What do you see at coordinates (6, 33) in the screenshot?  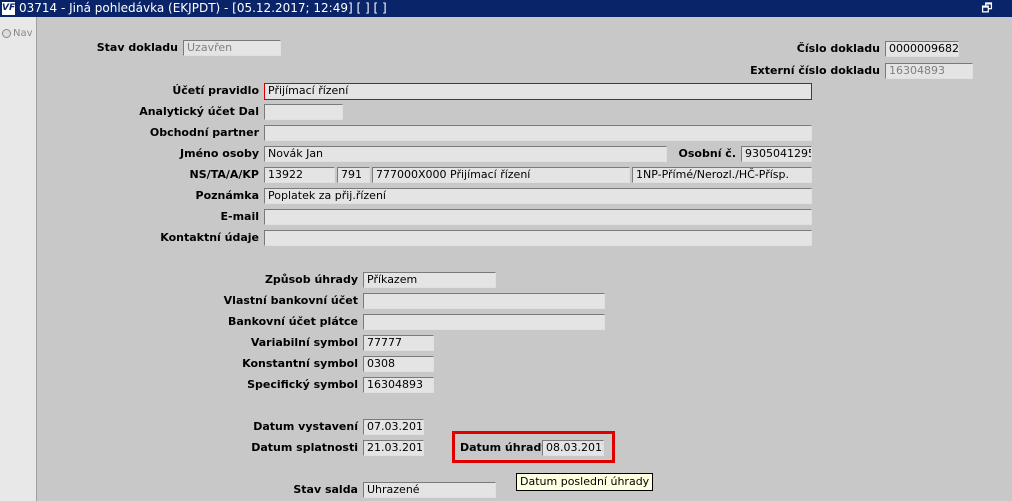 I see `radio-icon` at bounding box center [6, 33].